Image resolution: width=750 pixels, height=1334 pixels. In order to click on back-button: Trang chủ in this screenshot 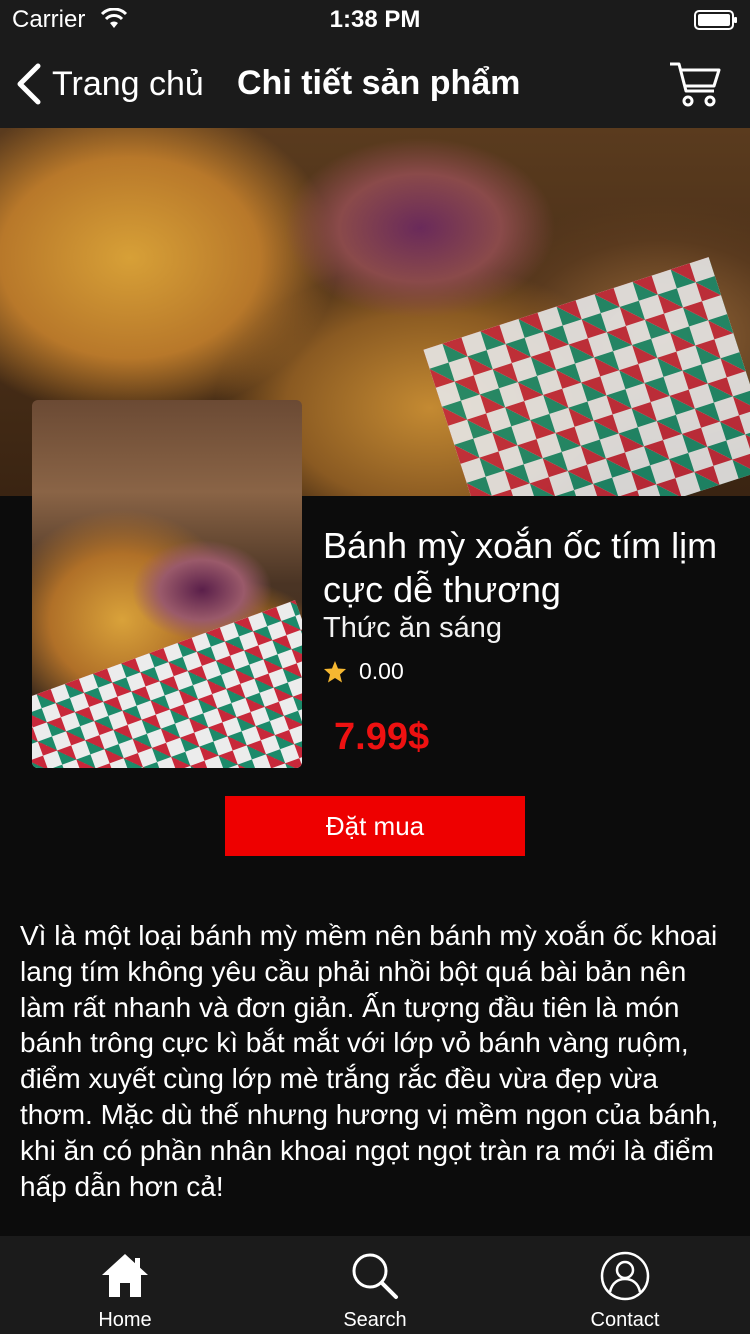, I will do `click(109, 84)`.